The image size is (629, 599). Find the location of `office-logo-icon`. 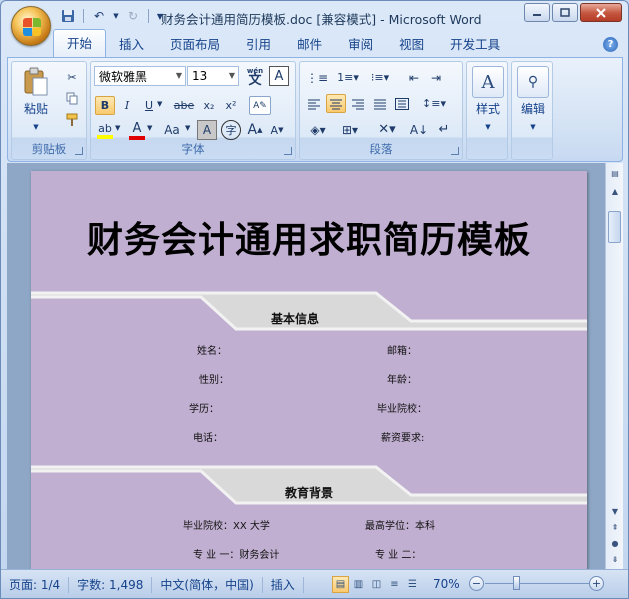

office-logo-icon is located at coordinates (32, 27).